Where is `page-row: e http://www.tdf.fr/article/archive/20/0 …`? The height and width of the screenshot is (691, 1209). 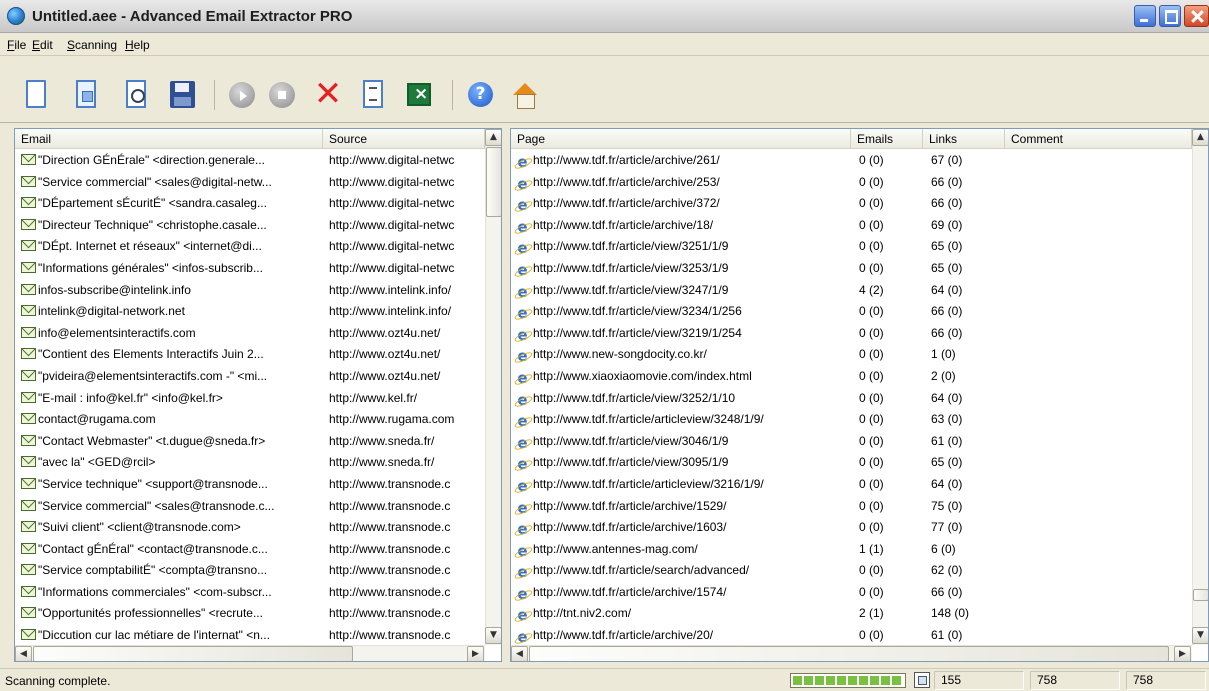 page-row: e http://www.tdf.fr/article/archive/20/0 … is located at coordinates (851, 636).